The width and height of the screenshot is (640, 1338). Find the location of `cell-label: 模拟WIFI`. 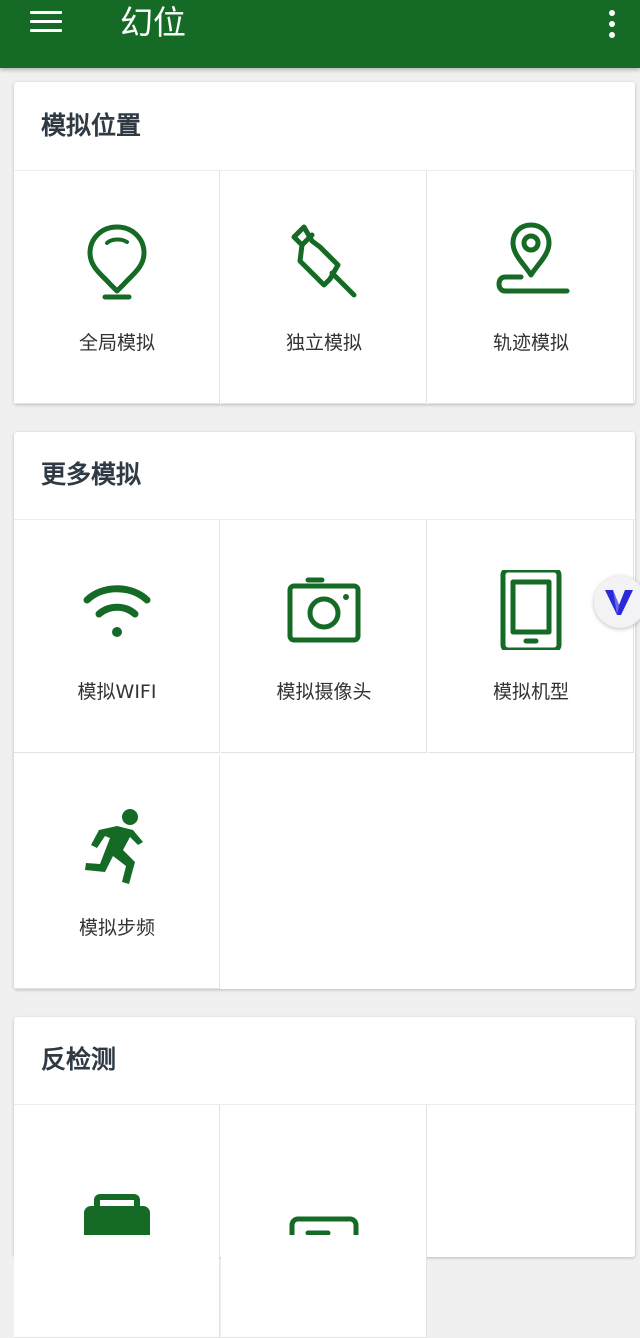

cell-label: 模拟WIFI is located at coordinates (117, 692).